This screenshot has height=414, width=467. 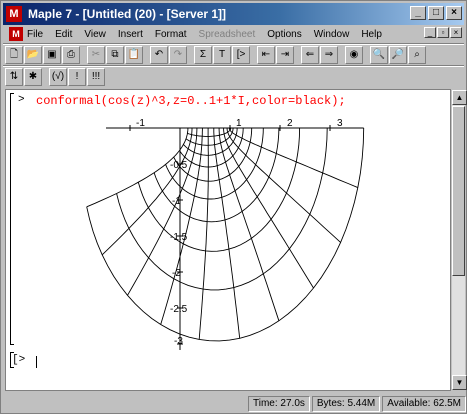 I want to click on doc-close-button: ×, so click(x=456, y=32).